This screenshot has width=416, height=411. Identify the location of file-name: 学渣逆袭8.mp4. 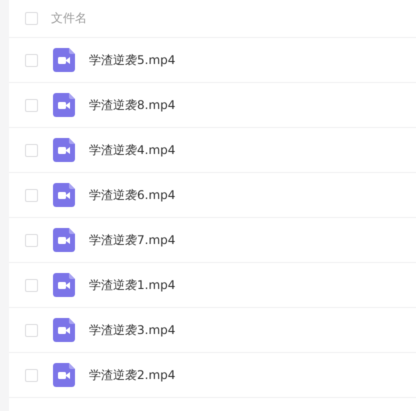
(132, 105).